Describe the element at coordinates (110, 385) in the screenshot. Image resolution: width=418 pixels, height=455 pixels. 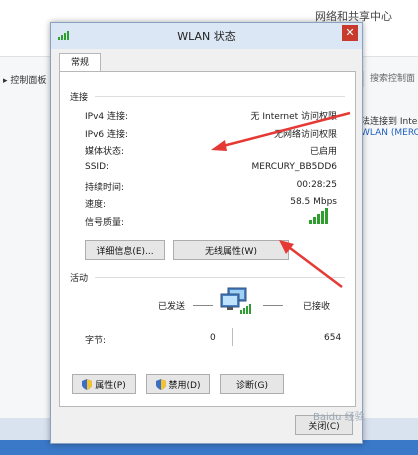
I see `properties-button-label: 属性(P)` at that location.